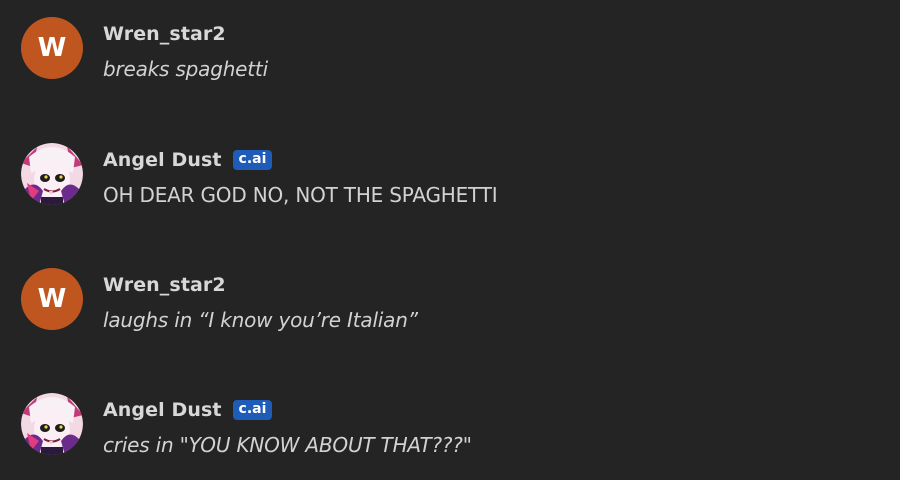 Image resolution: width=900 pixels, height=480 pixels. Describe the element at coordinates (260, 320) in the screenshot. I see `message-text: laughs in “I know you’re Italian”` at that location.